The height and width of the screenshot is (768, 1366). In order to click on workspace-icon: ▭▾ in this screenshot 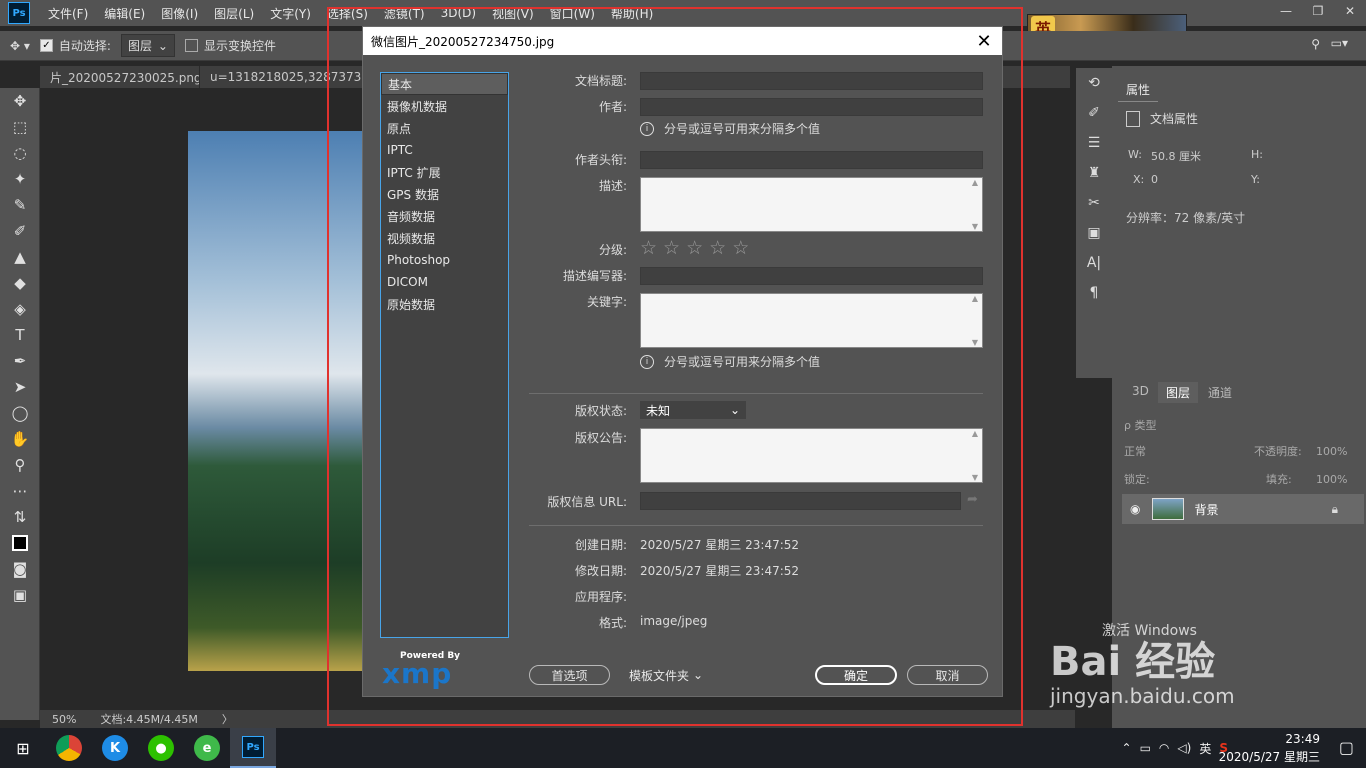, I will do `click(1339, 43)`.